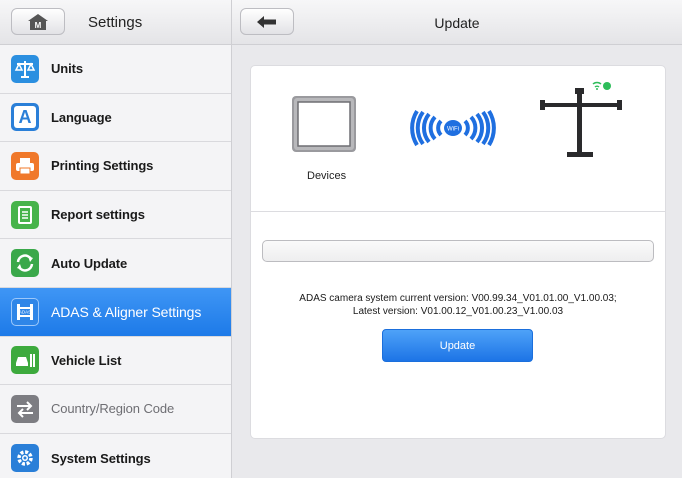 The image size is (682, 478). Describe the element at coordinates (25, 408) in the screenshot. I see `swap-arrows-icon` at that location.